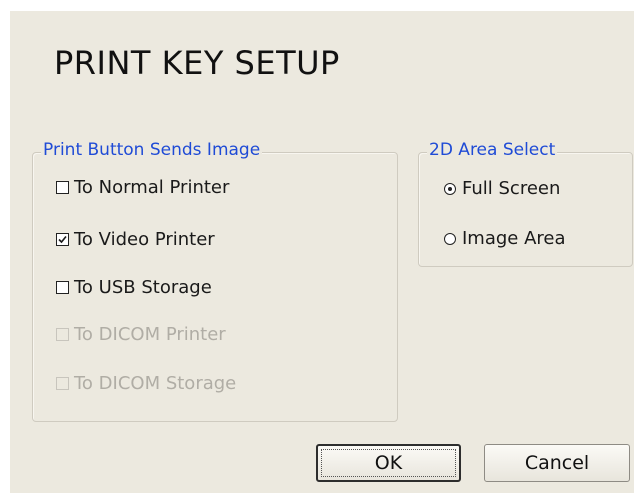 The image size is (634, 493). I want to click on dialog-title: PRINT KEY SETUP, so click(197, 63).